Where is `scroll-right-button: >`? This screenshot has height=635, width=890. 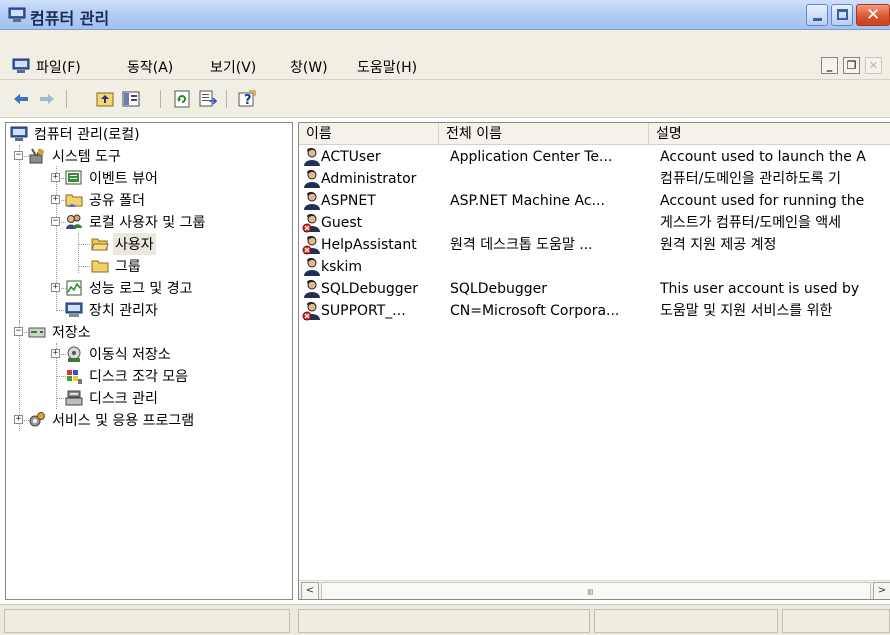 scroll-right-button: > is located at coordinates (881, 590).